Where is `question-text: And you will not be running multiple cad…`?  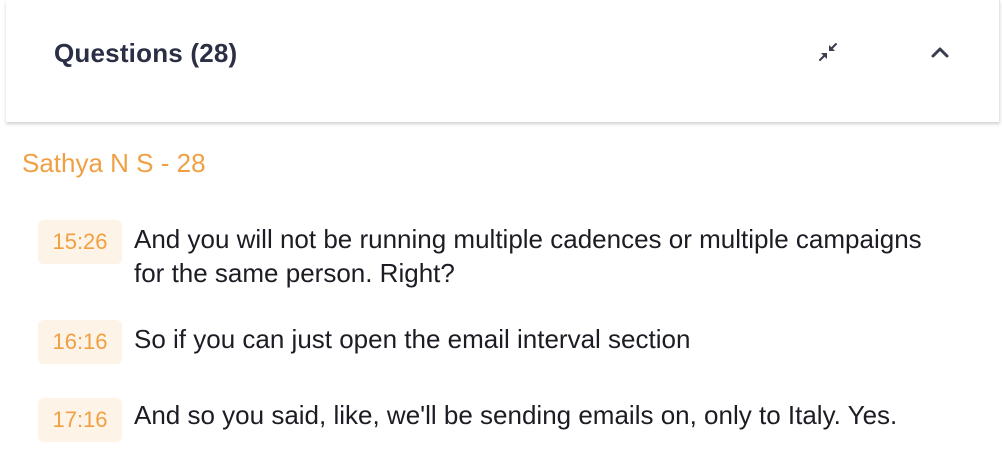
question-text: And you will not be running multiple cad… is located at coordinates (528, 256).